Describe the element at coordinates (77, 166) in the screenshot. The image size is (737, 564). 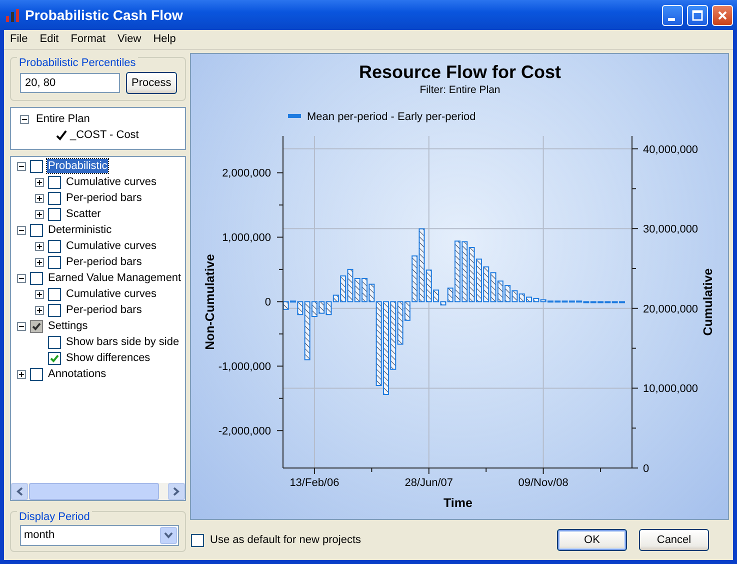
I see `tree-item: Probabilistic` at that location.